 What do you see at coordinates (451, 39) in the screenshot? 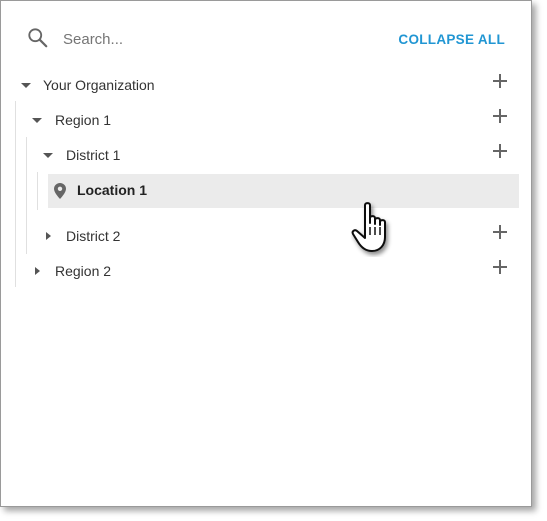
I see `collapse-all-button: COLLAPSE ALL` at bounding box center [451, 39].